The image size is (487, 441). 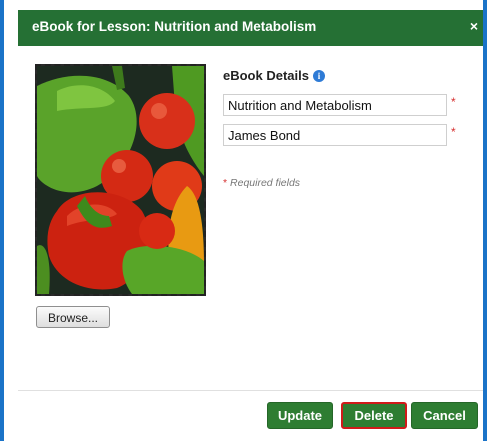 What do you see at coordinates (335, 105) in the screenshot?
I see `lesson-title-field` at bounding box center [335, 105].